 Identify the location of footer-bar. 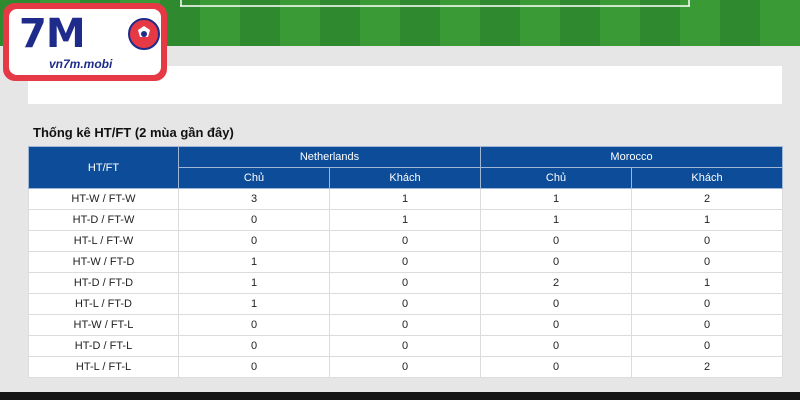
(400, 396).